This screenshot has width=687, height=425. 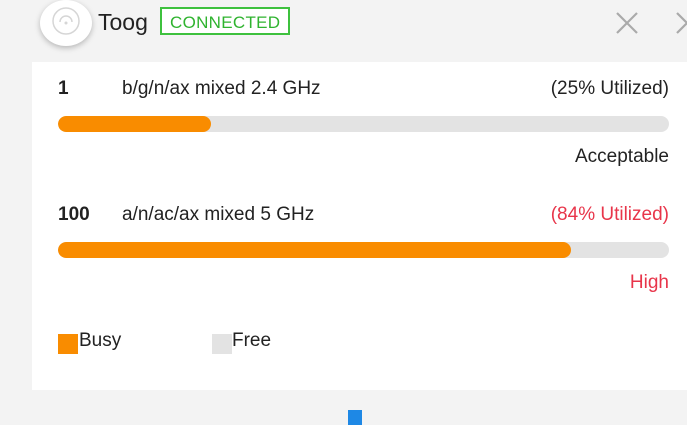 What do you see at coordinates (609, 214) in the screenshot?
I see `utilization-text: (84% Utilized)` at bounding box center [609, 214].